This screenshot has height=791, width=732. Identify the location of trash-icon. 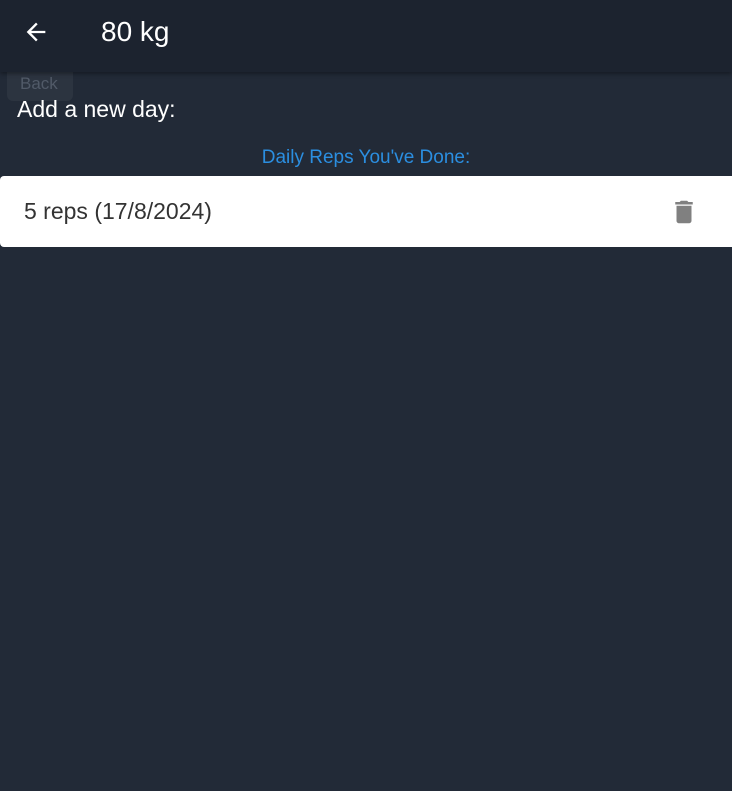
(684, 212).